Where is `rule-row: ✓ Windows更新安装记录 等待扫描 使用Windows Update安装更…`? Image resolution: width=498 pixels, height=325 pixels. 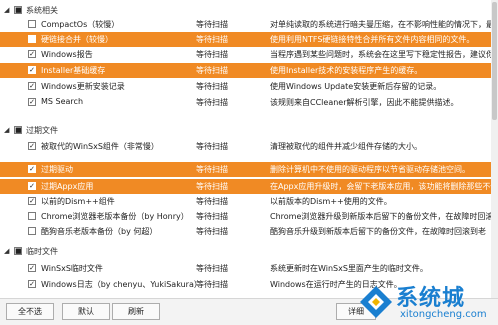 rule-row: ✓ Windows更新安装记录 等待扫描 使用Windows Update安装更… is located at coordinates (249, 86).